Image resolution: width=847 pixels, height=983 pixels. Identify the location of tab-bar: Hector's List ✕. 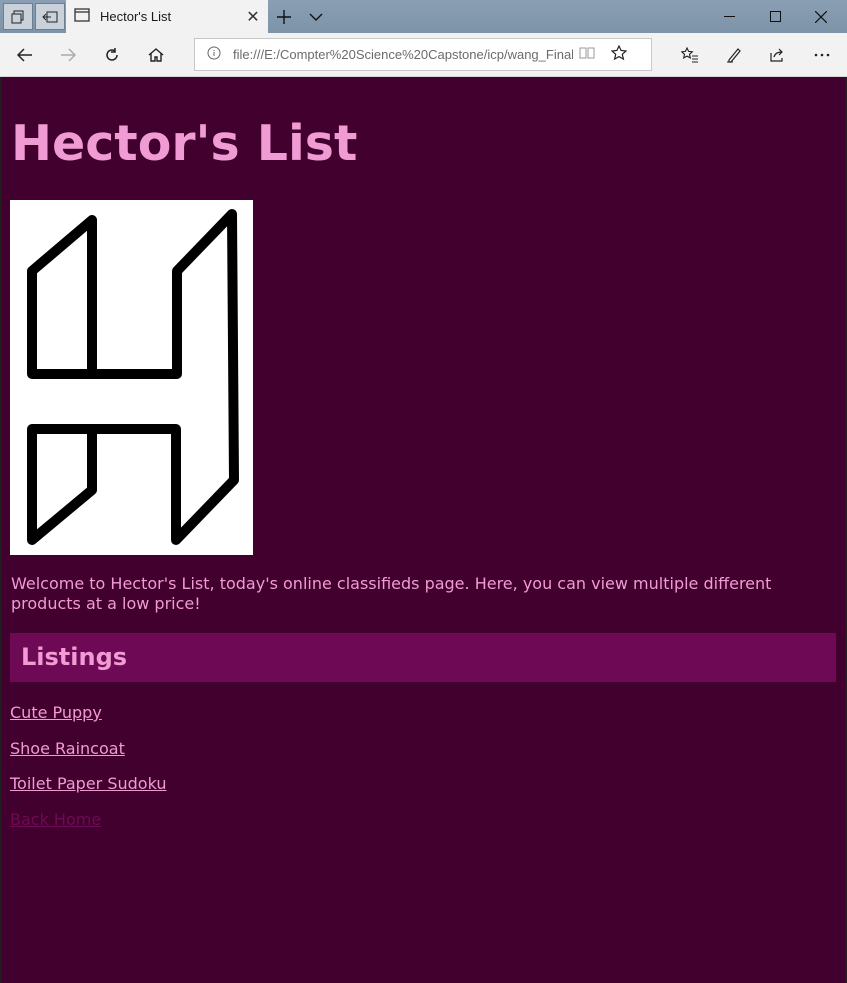
(423, 16).